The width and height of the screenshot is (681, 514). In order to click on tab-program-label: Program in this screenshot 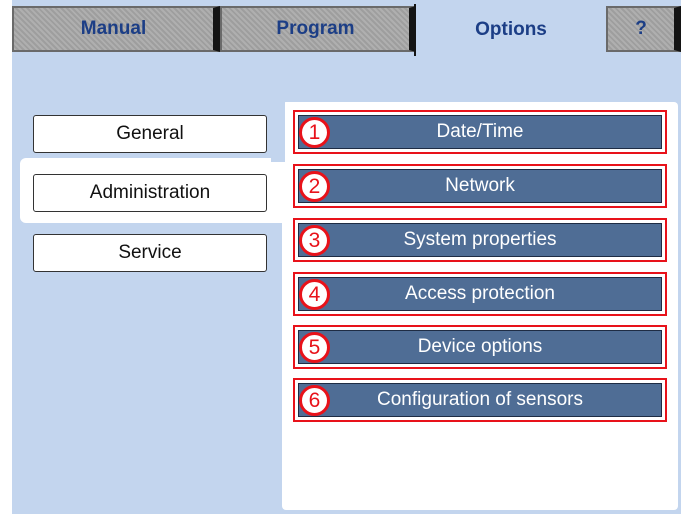, I will do `click(315, 28)`.